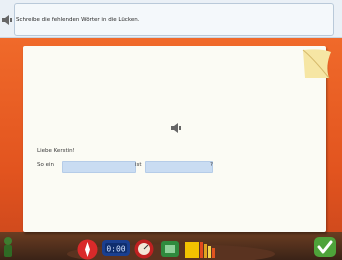 This screenshot has height=260, width=342. What do you see at coordinates (138, 165) in the screenshot?
I see `sentence-middle: ist` at bounding box center [138, 165].